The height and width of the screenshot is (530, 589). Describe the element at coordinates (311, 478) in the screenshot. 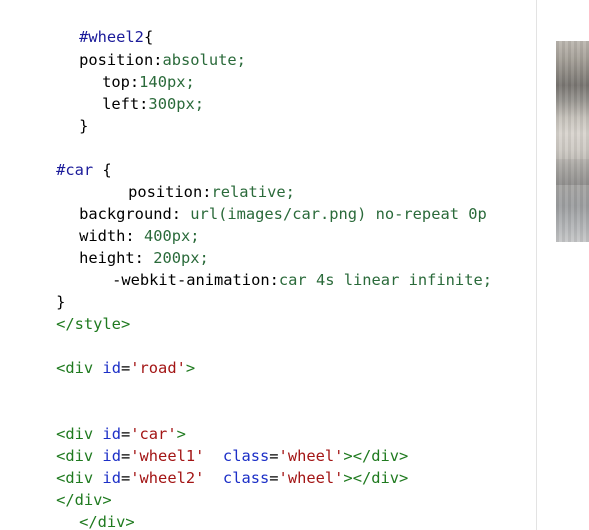

I see `html-string: 'wheel'` at that location.